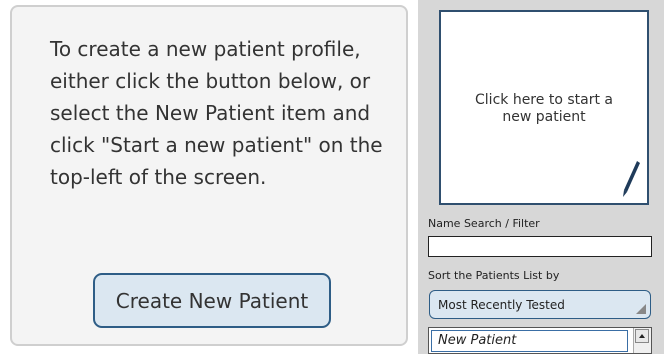 The width and height of the screenshot is (664, 354). Describe the element at coordinates (494, 275) in the screenshot. I see `sort-label: Sort the Patients List by` at that location.